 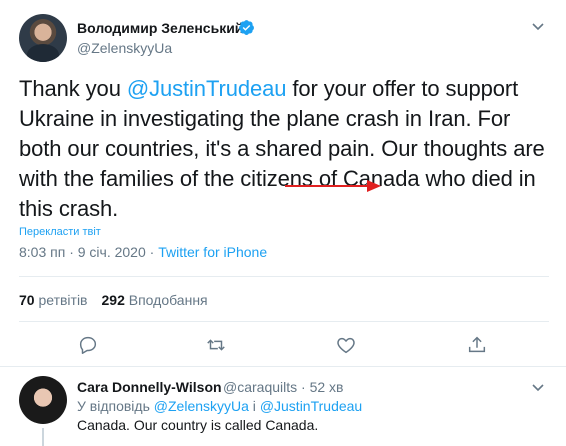 I want to click on tweet-stats: 70 ретвітів 292 Вподобання, so click(x=113, y=300).